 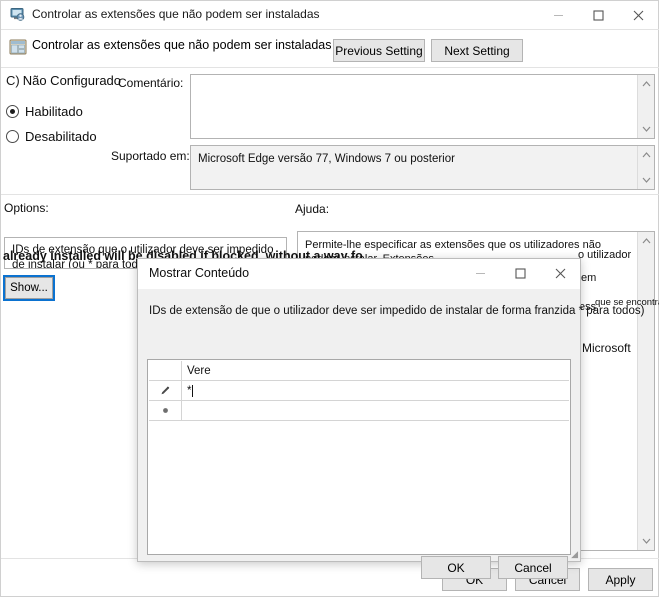 I want to click on modal-minimize-icon, so click(x=480, y=273).